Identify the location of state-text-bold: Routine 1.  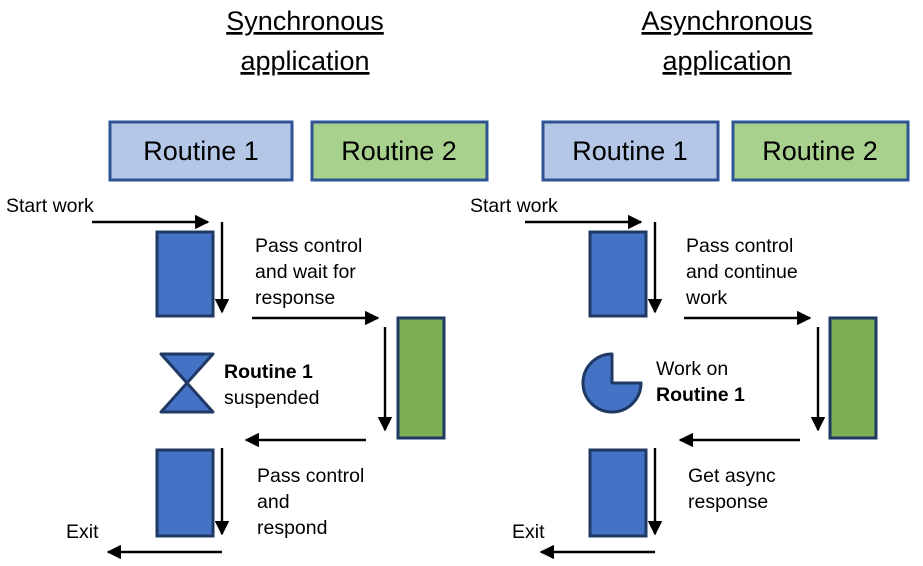
(268, 372).